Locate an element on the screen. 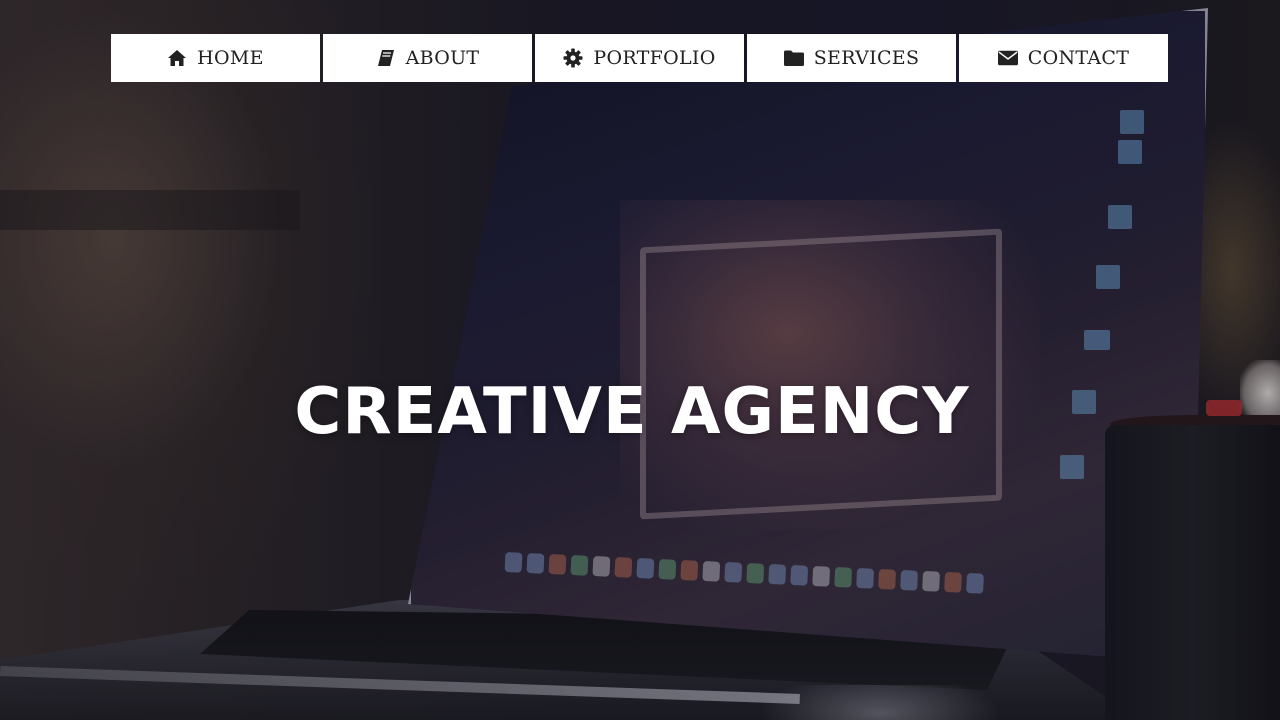  nav-item-about: ABOUT is located at coordinates (427, 58).